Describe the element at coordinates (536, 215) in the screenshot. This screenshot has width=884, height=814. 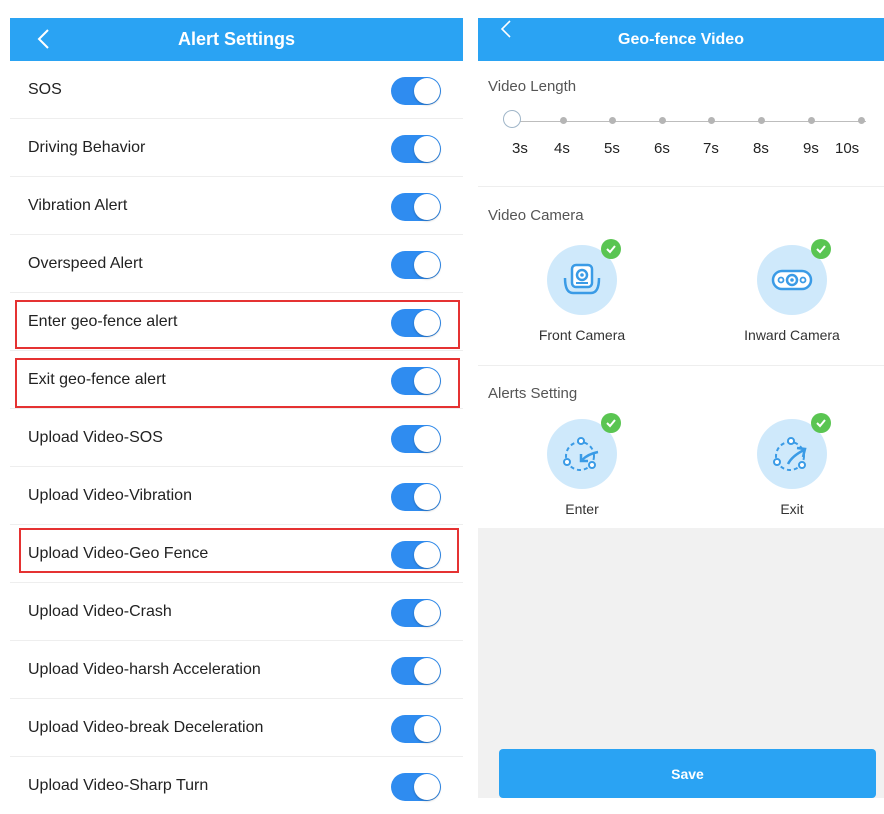
I see `video-camera-title: Video Camera` at that location.